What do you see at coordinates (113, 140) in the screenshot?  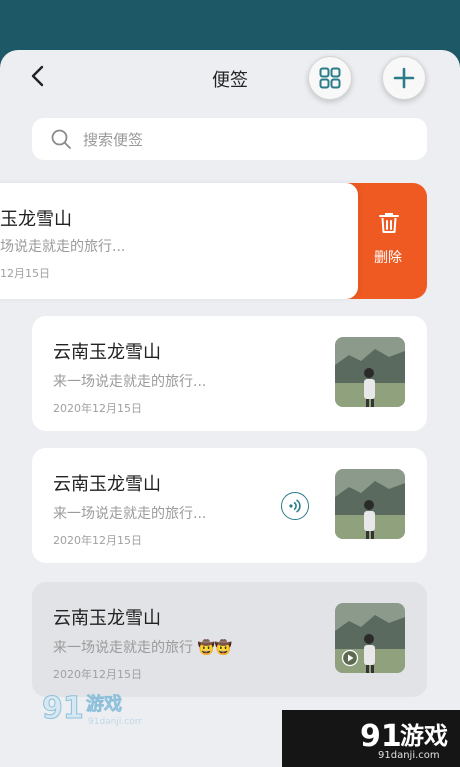 I see `search-placeholder: 搜索便签` at bounding box center [113, 140].